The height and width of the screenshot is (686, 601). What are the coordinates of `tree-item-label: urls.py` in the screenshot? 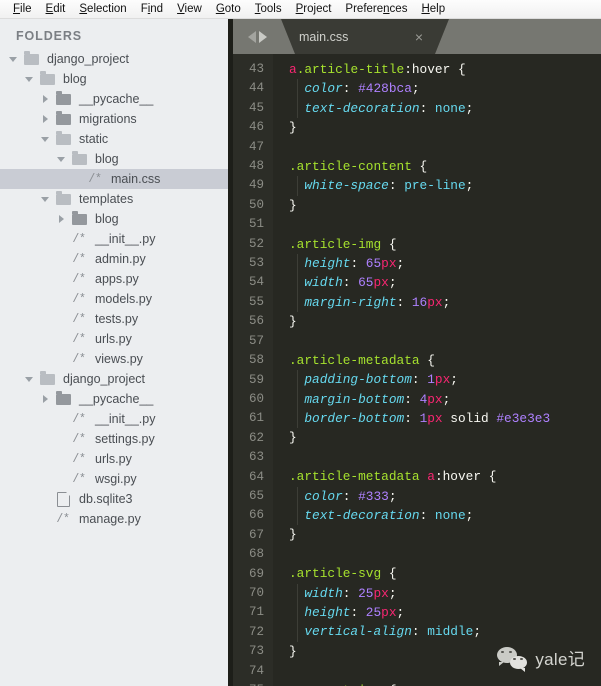 It's located at (113, 459).